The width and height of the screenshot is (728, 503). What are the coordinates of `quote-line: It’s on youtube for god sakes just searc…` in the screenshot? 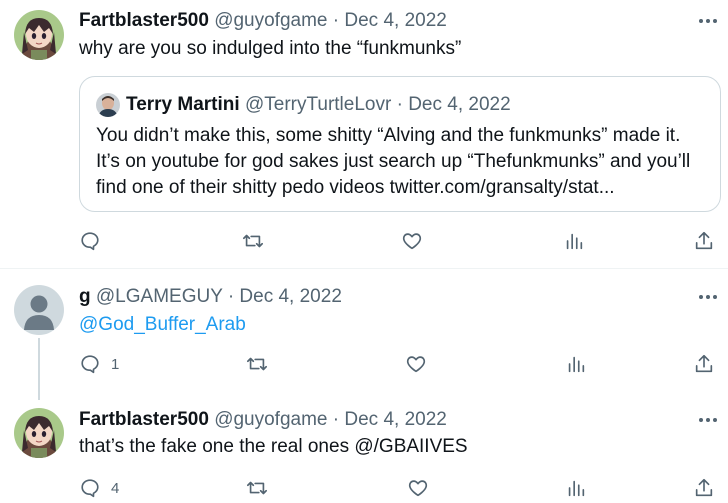 It's located at (393, 161).